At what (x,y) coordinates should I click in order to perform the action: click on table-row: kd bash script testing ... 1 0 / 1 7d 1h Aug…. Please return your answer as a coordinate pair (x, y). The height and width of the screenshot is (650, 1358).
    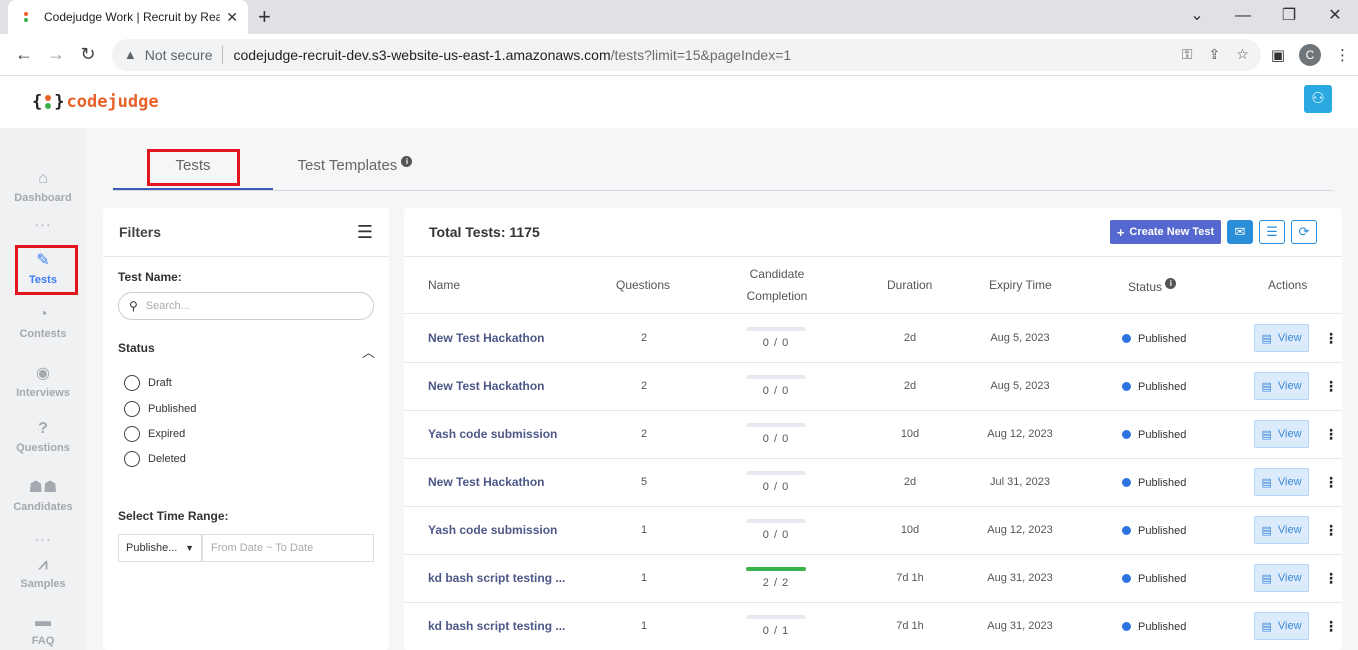
    Looking at the image, I should click on (873, 626).